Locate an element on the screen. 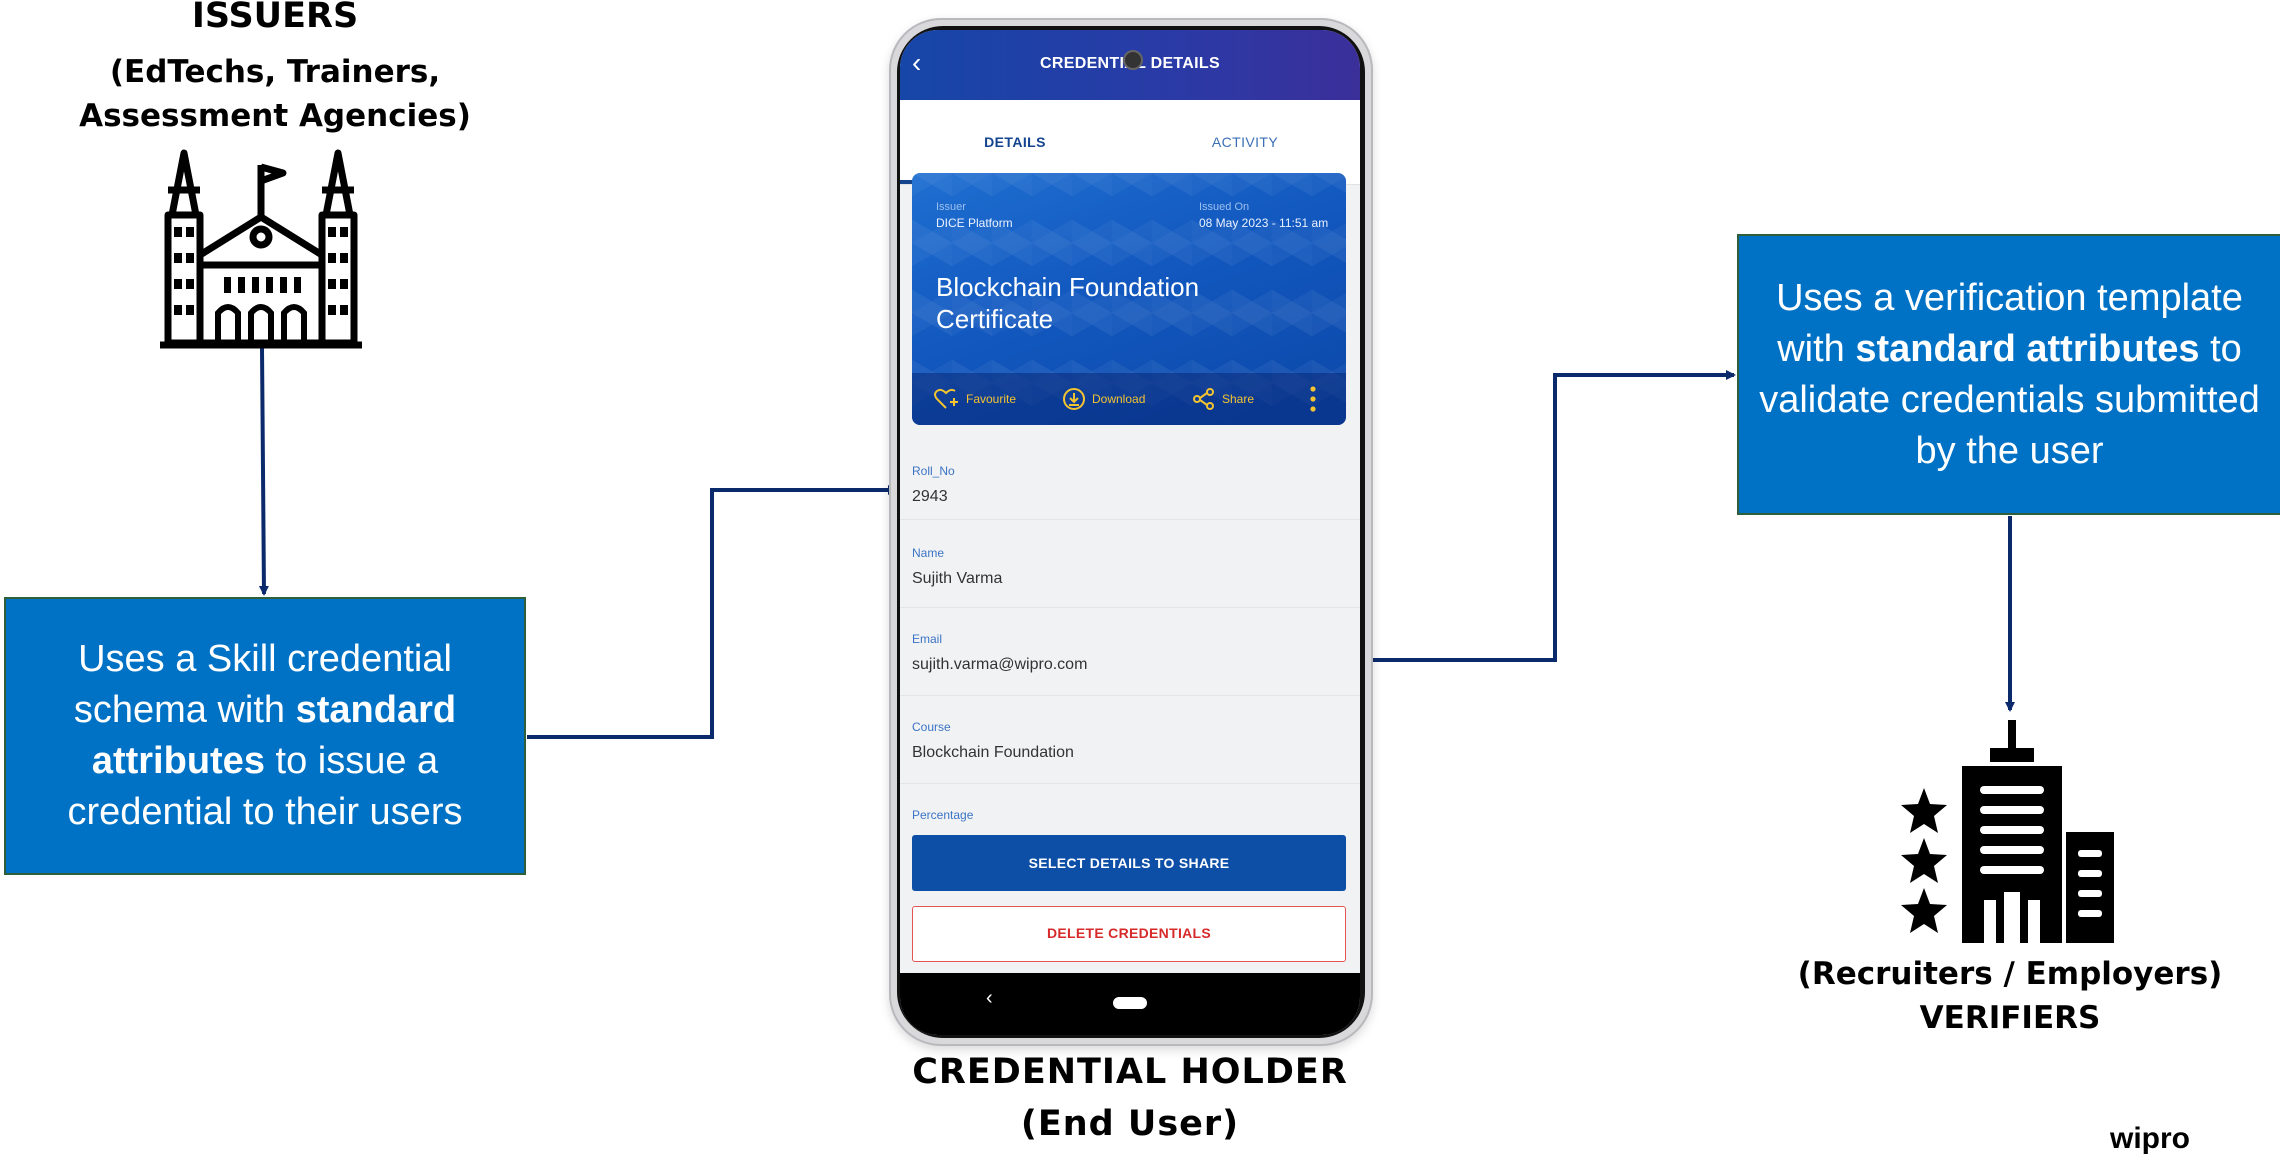  card-issued-value: 08 May 2023 - 11:51 am is located at coordinates (1264, 223).